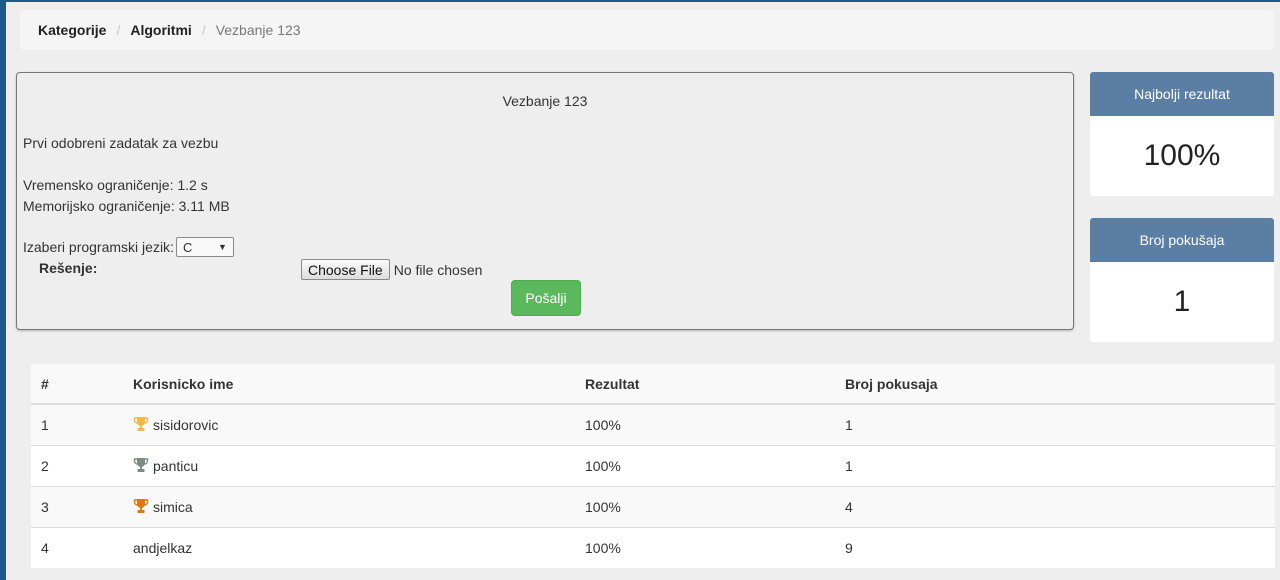 The height and width of the screenshot is (580, 1280). I want to click on table-row: 2 panticu 100% 1, so click(653, 465).